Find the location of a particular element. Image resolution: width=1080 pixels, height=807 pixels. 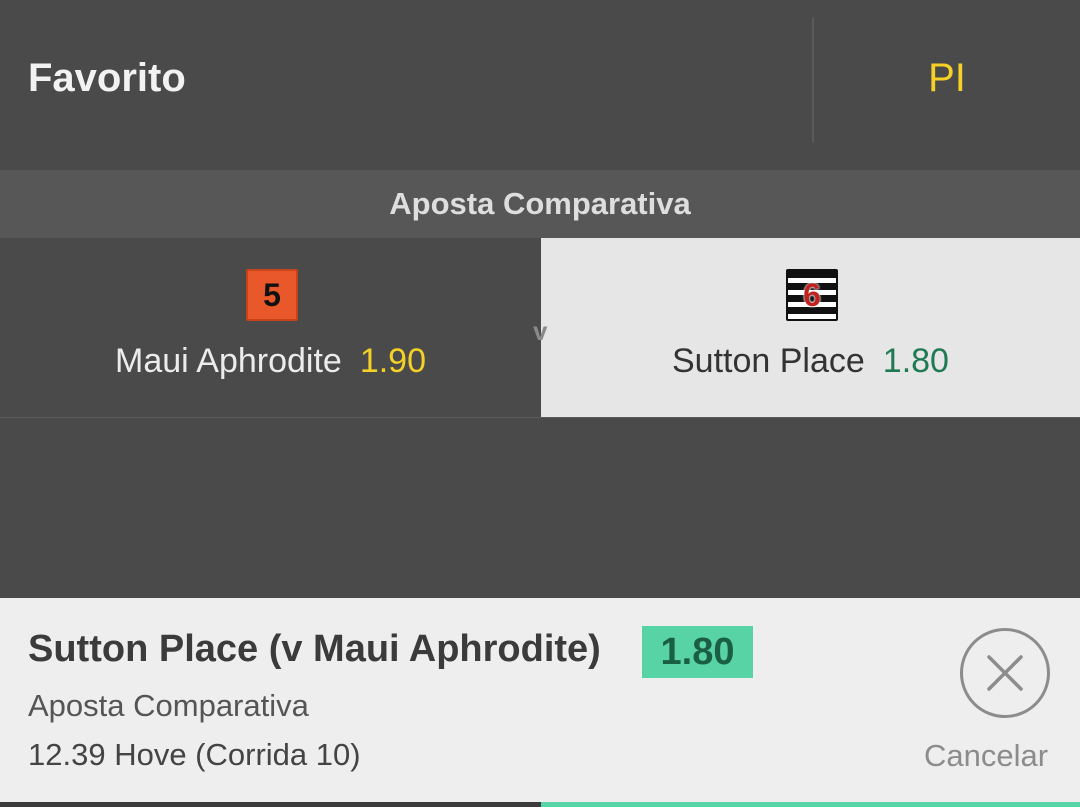

runner-line: Sutton Place 1.80 is located at coordinates (810, 361).